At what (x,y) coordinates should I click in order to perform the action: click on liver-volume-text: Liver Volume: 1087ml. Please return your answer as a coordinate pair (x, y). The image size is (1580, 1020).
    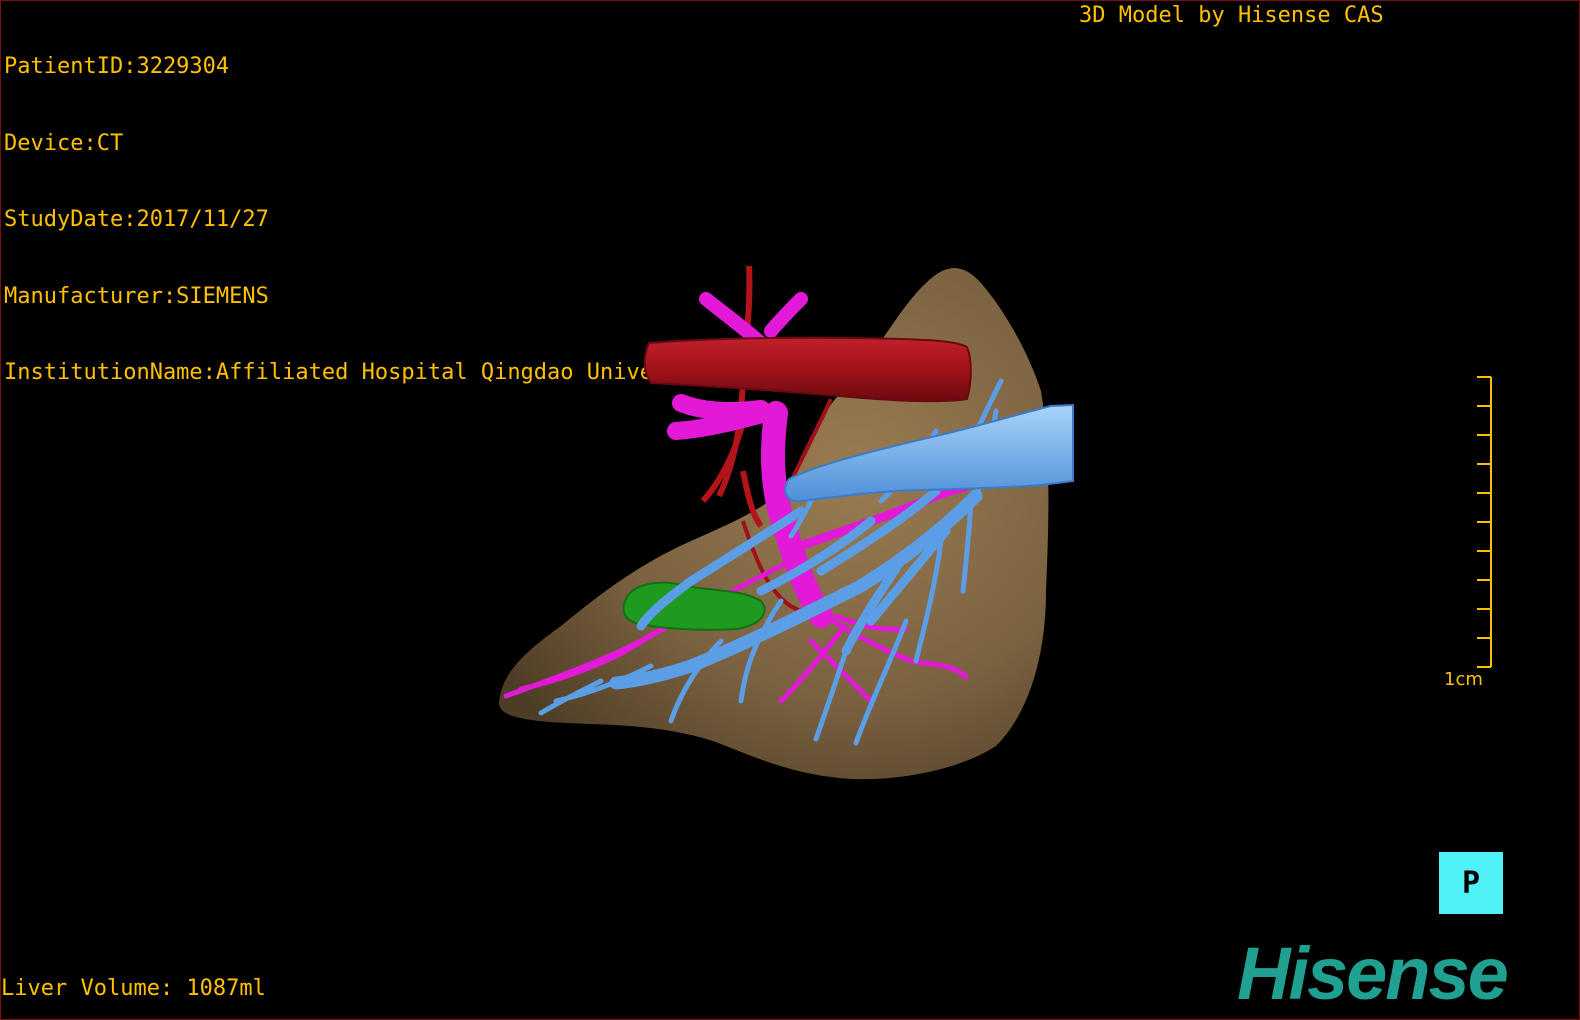
    Looking at the image, I should click on (133, 988).